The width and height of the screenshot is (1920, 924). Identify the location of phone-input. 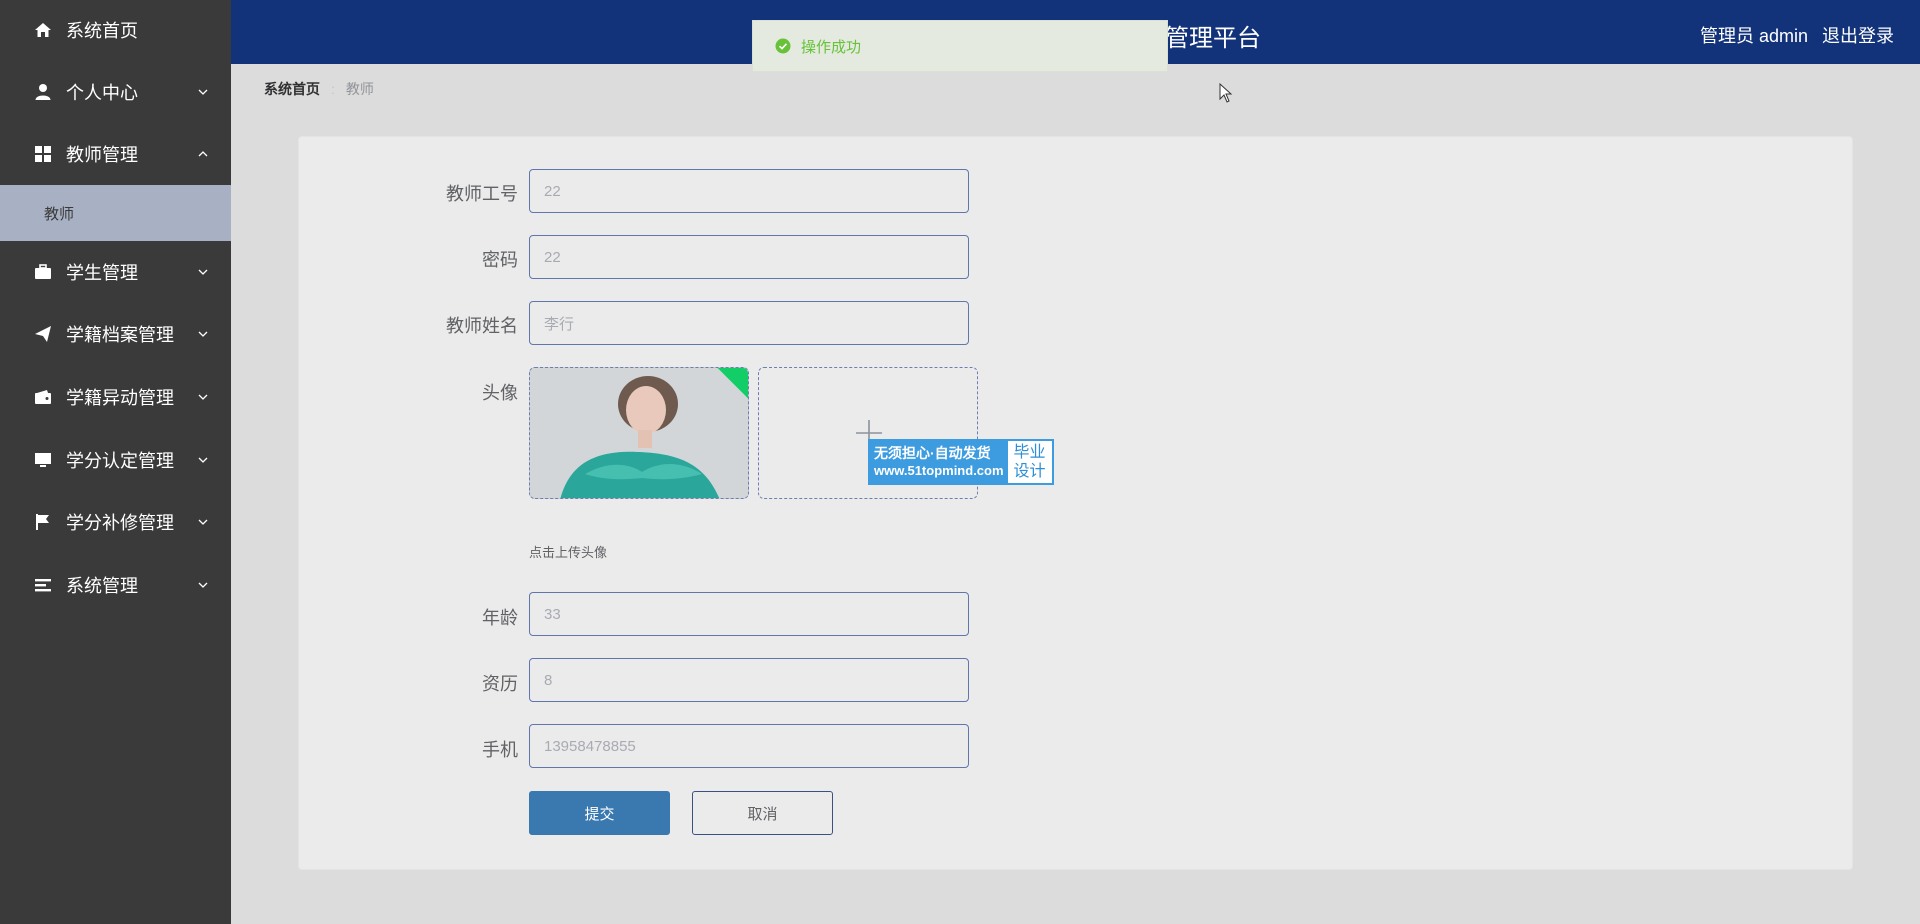
(749, 746).